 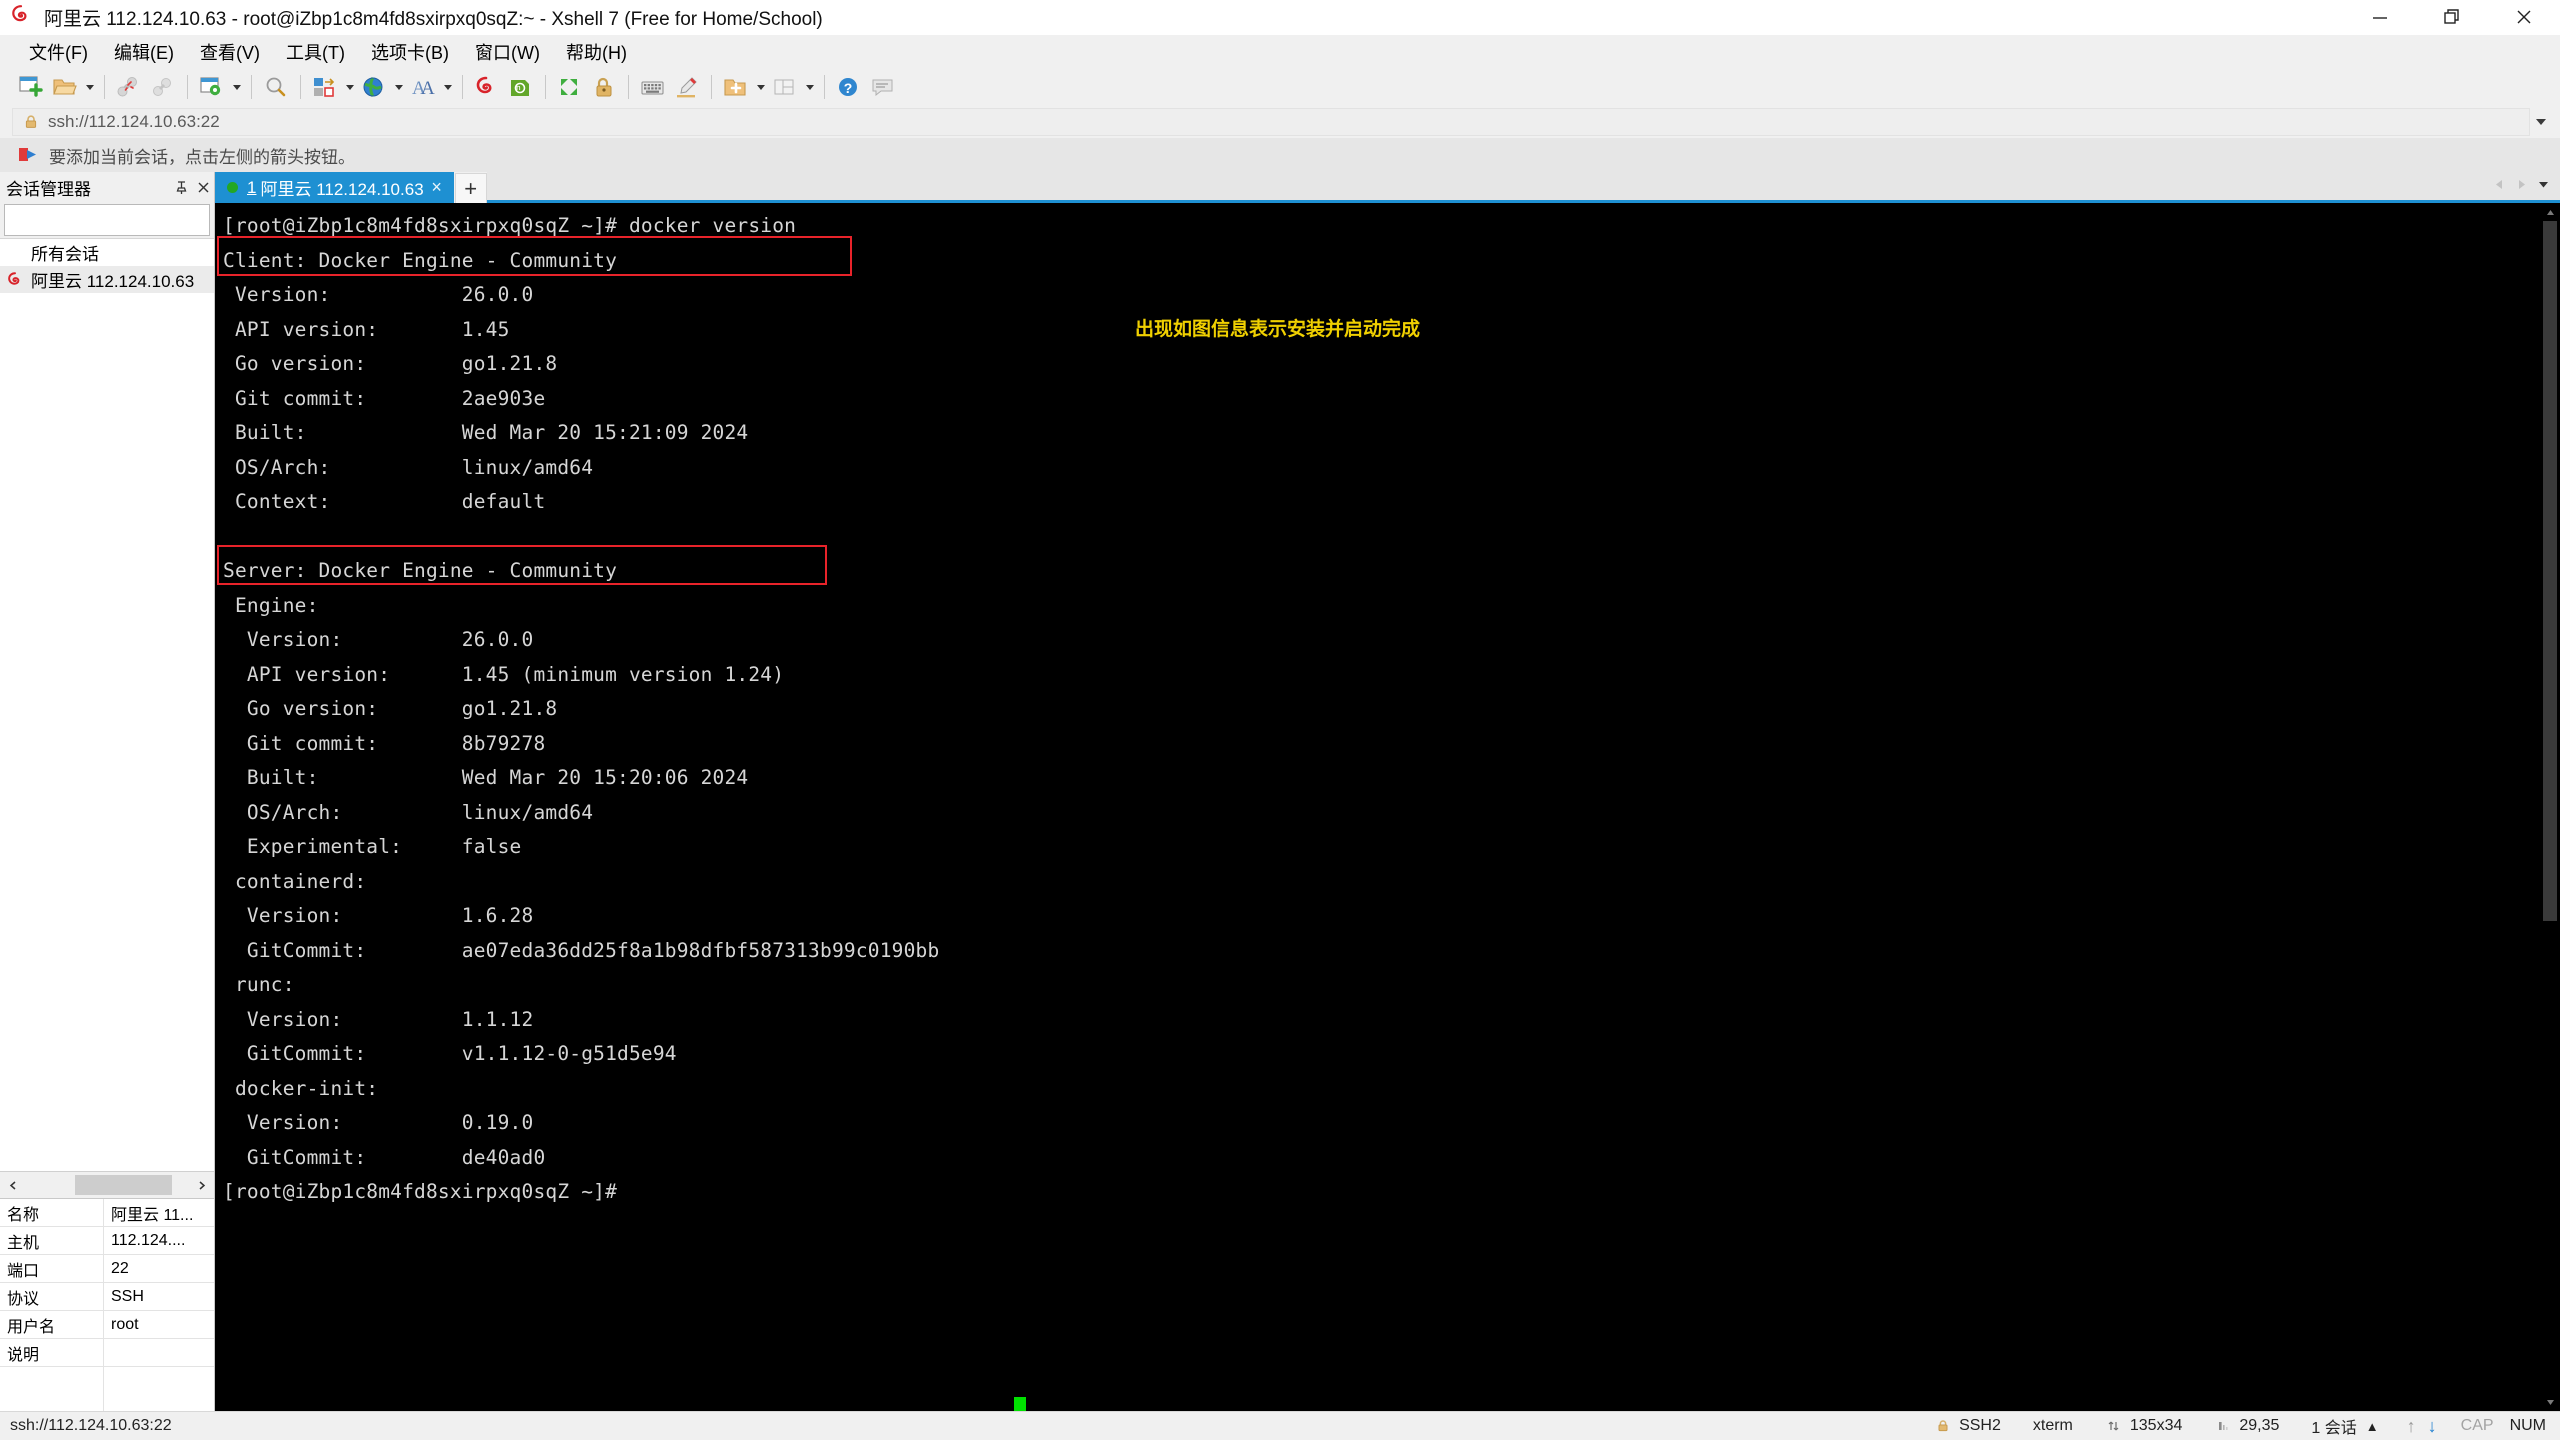 What do you see at coordinates (653, 87) in the screenshot?
I see `keyboard-icon` at bounding box center [653, 87].